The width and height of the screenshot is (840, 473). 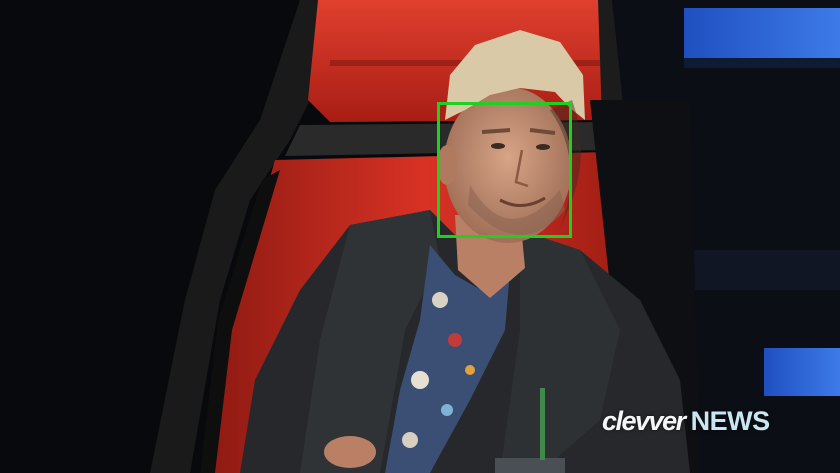 I want to click on stage-light-panel-top, so click(x=762, y=33).